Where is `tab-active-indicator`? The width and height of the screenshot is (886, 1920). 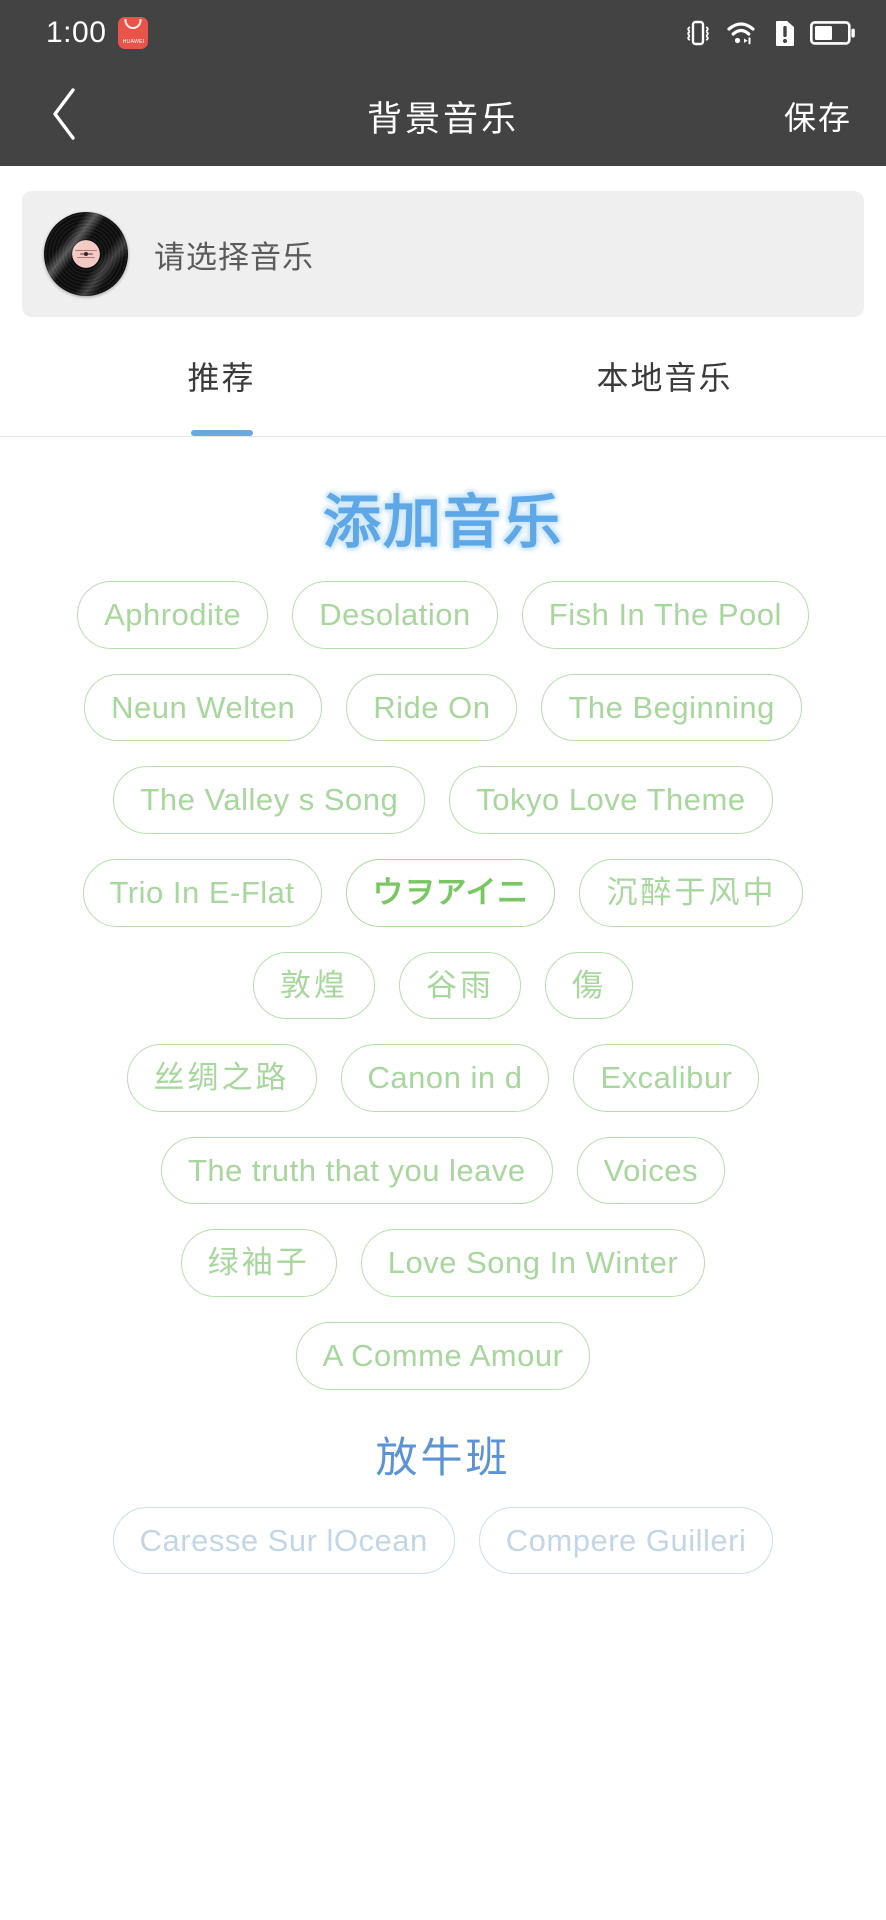 tab-active-indicator is located at coordinates (221, 433).